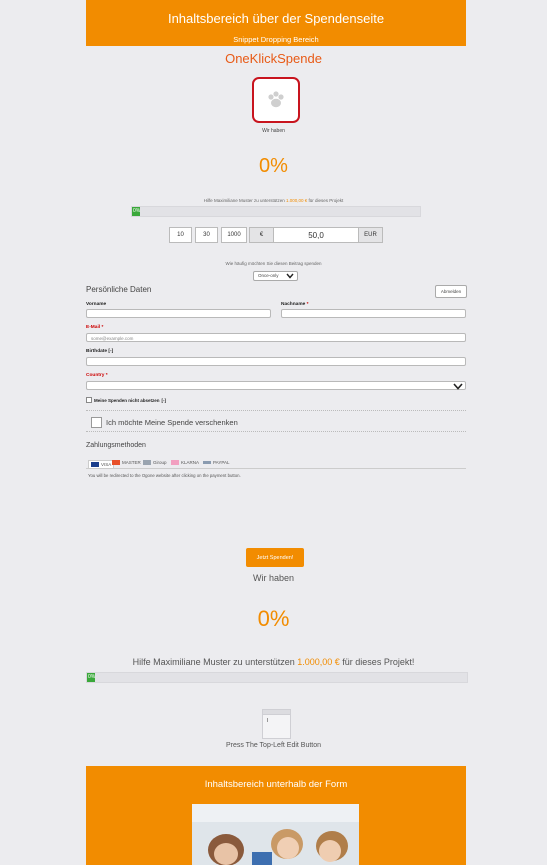 The height and width of the screenshot is (865, 547). What do you see at coordinates (273, 131) in the screenshot?
I see `logo-caption: Wir haben` at bounding box center [273, 131].